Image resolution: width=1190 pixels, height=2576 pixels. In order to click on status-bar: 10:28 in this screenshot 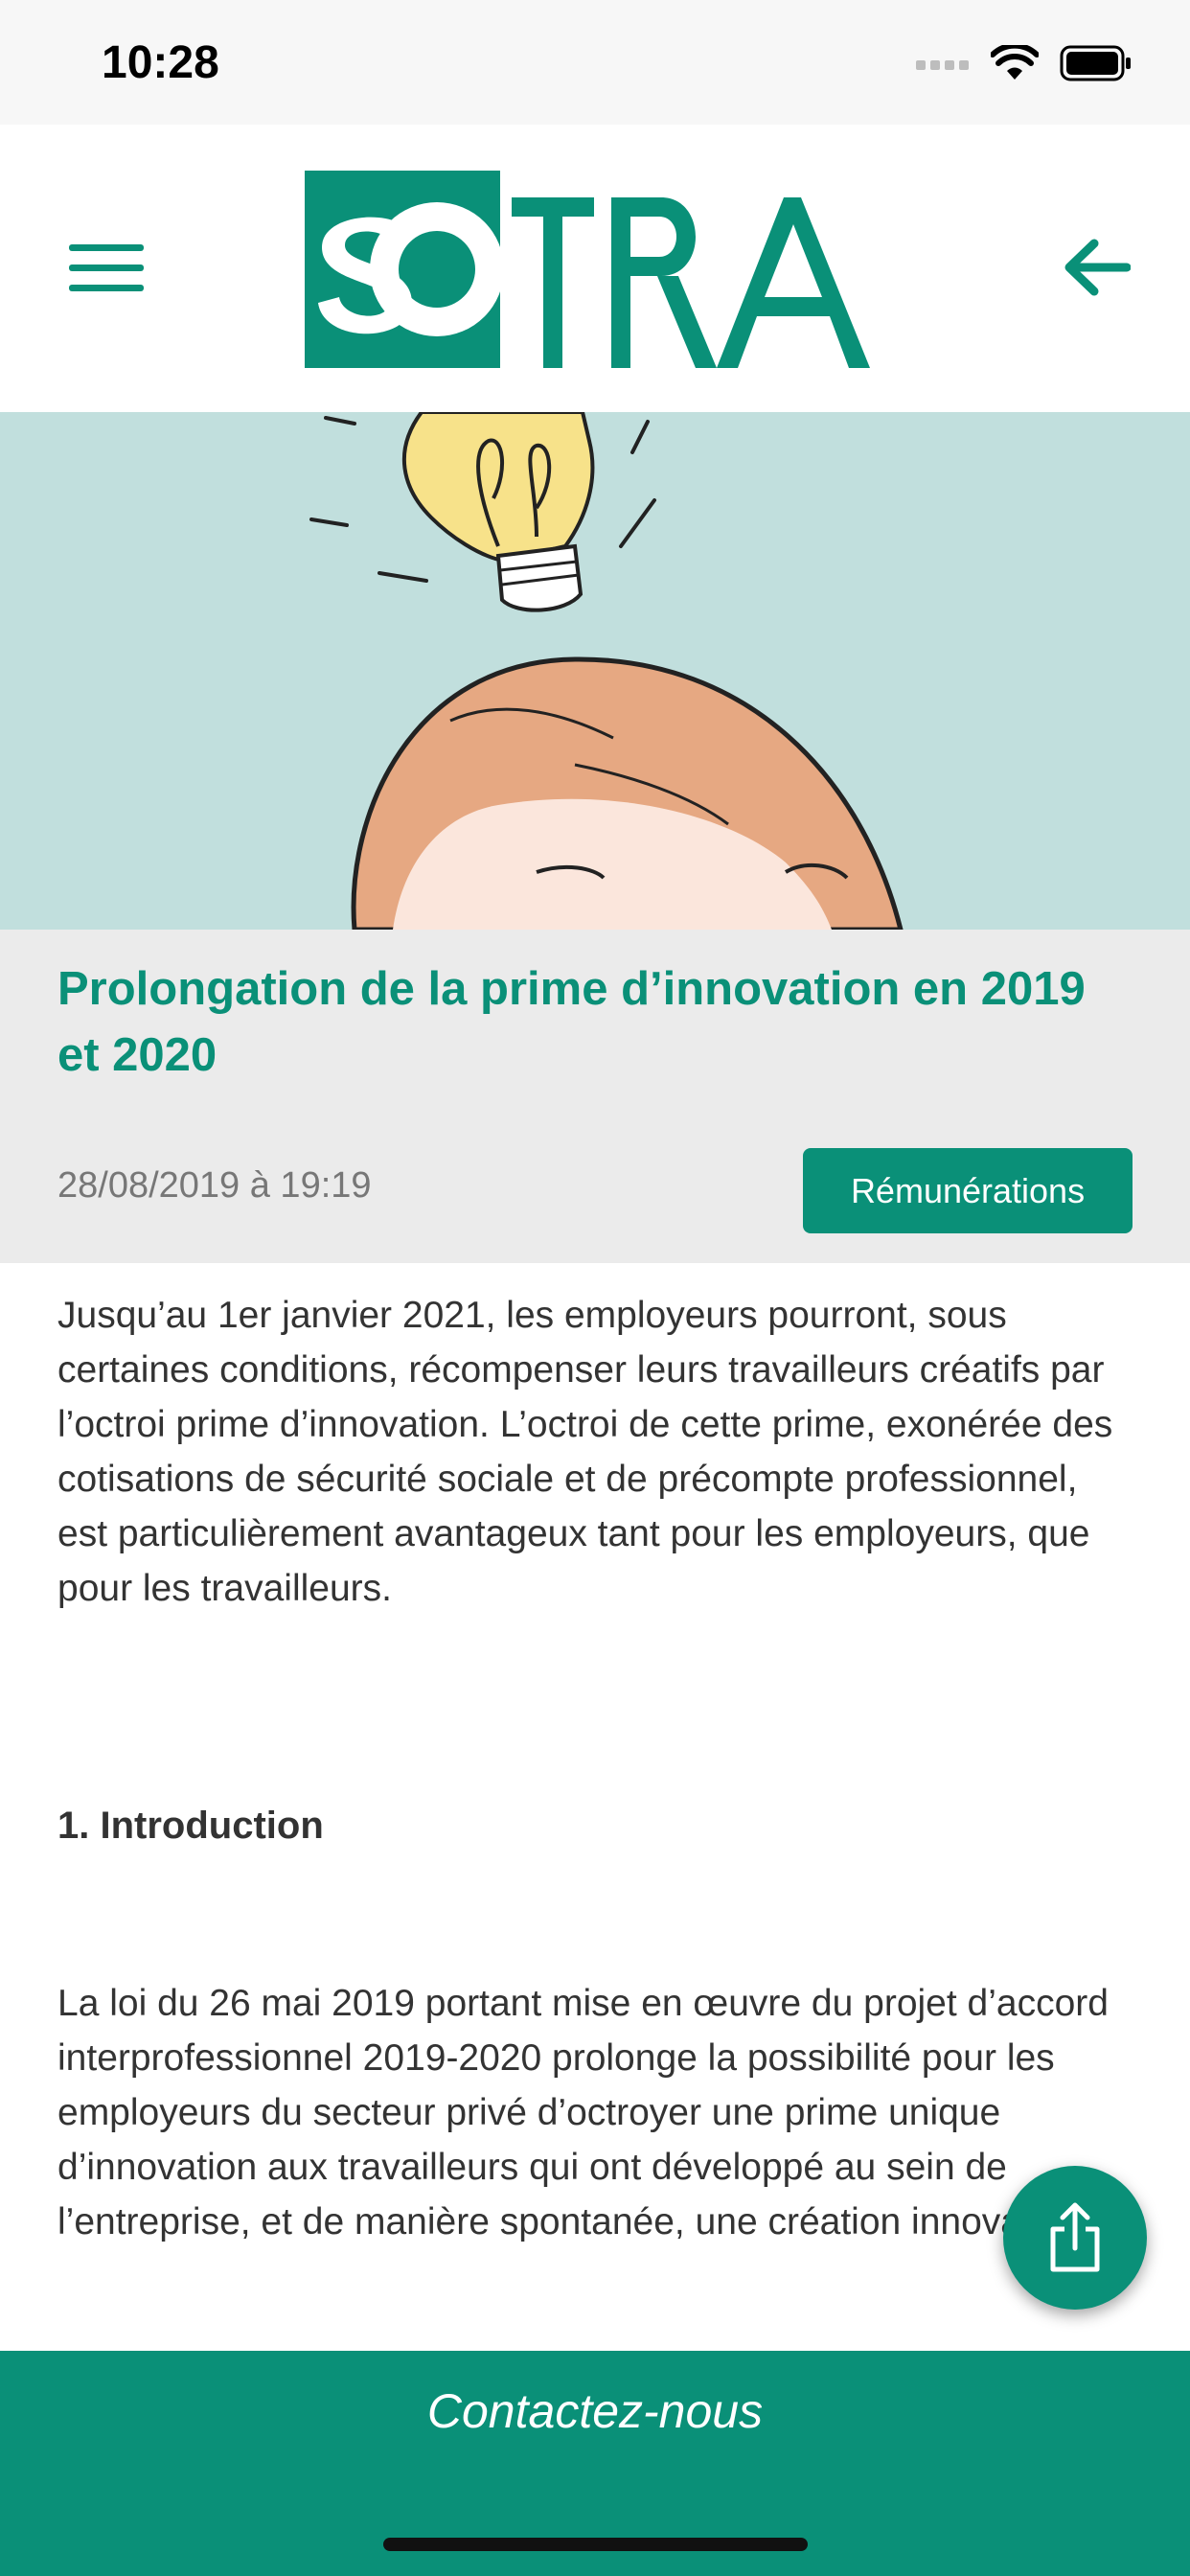, I will do `click(595, 63)`.